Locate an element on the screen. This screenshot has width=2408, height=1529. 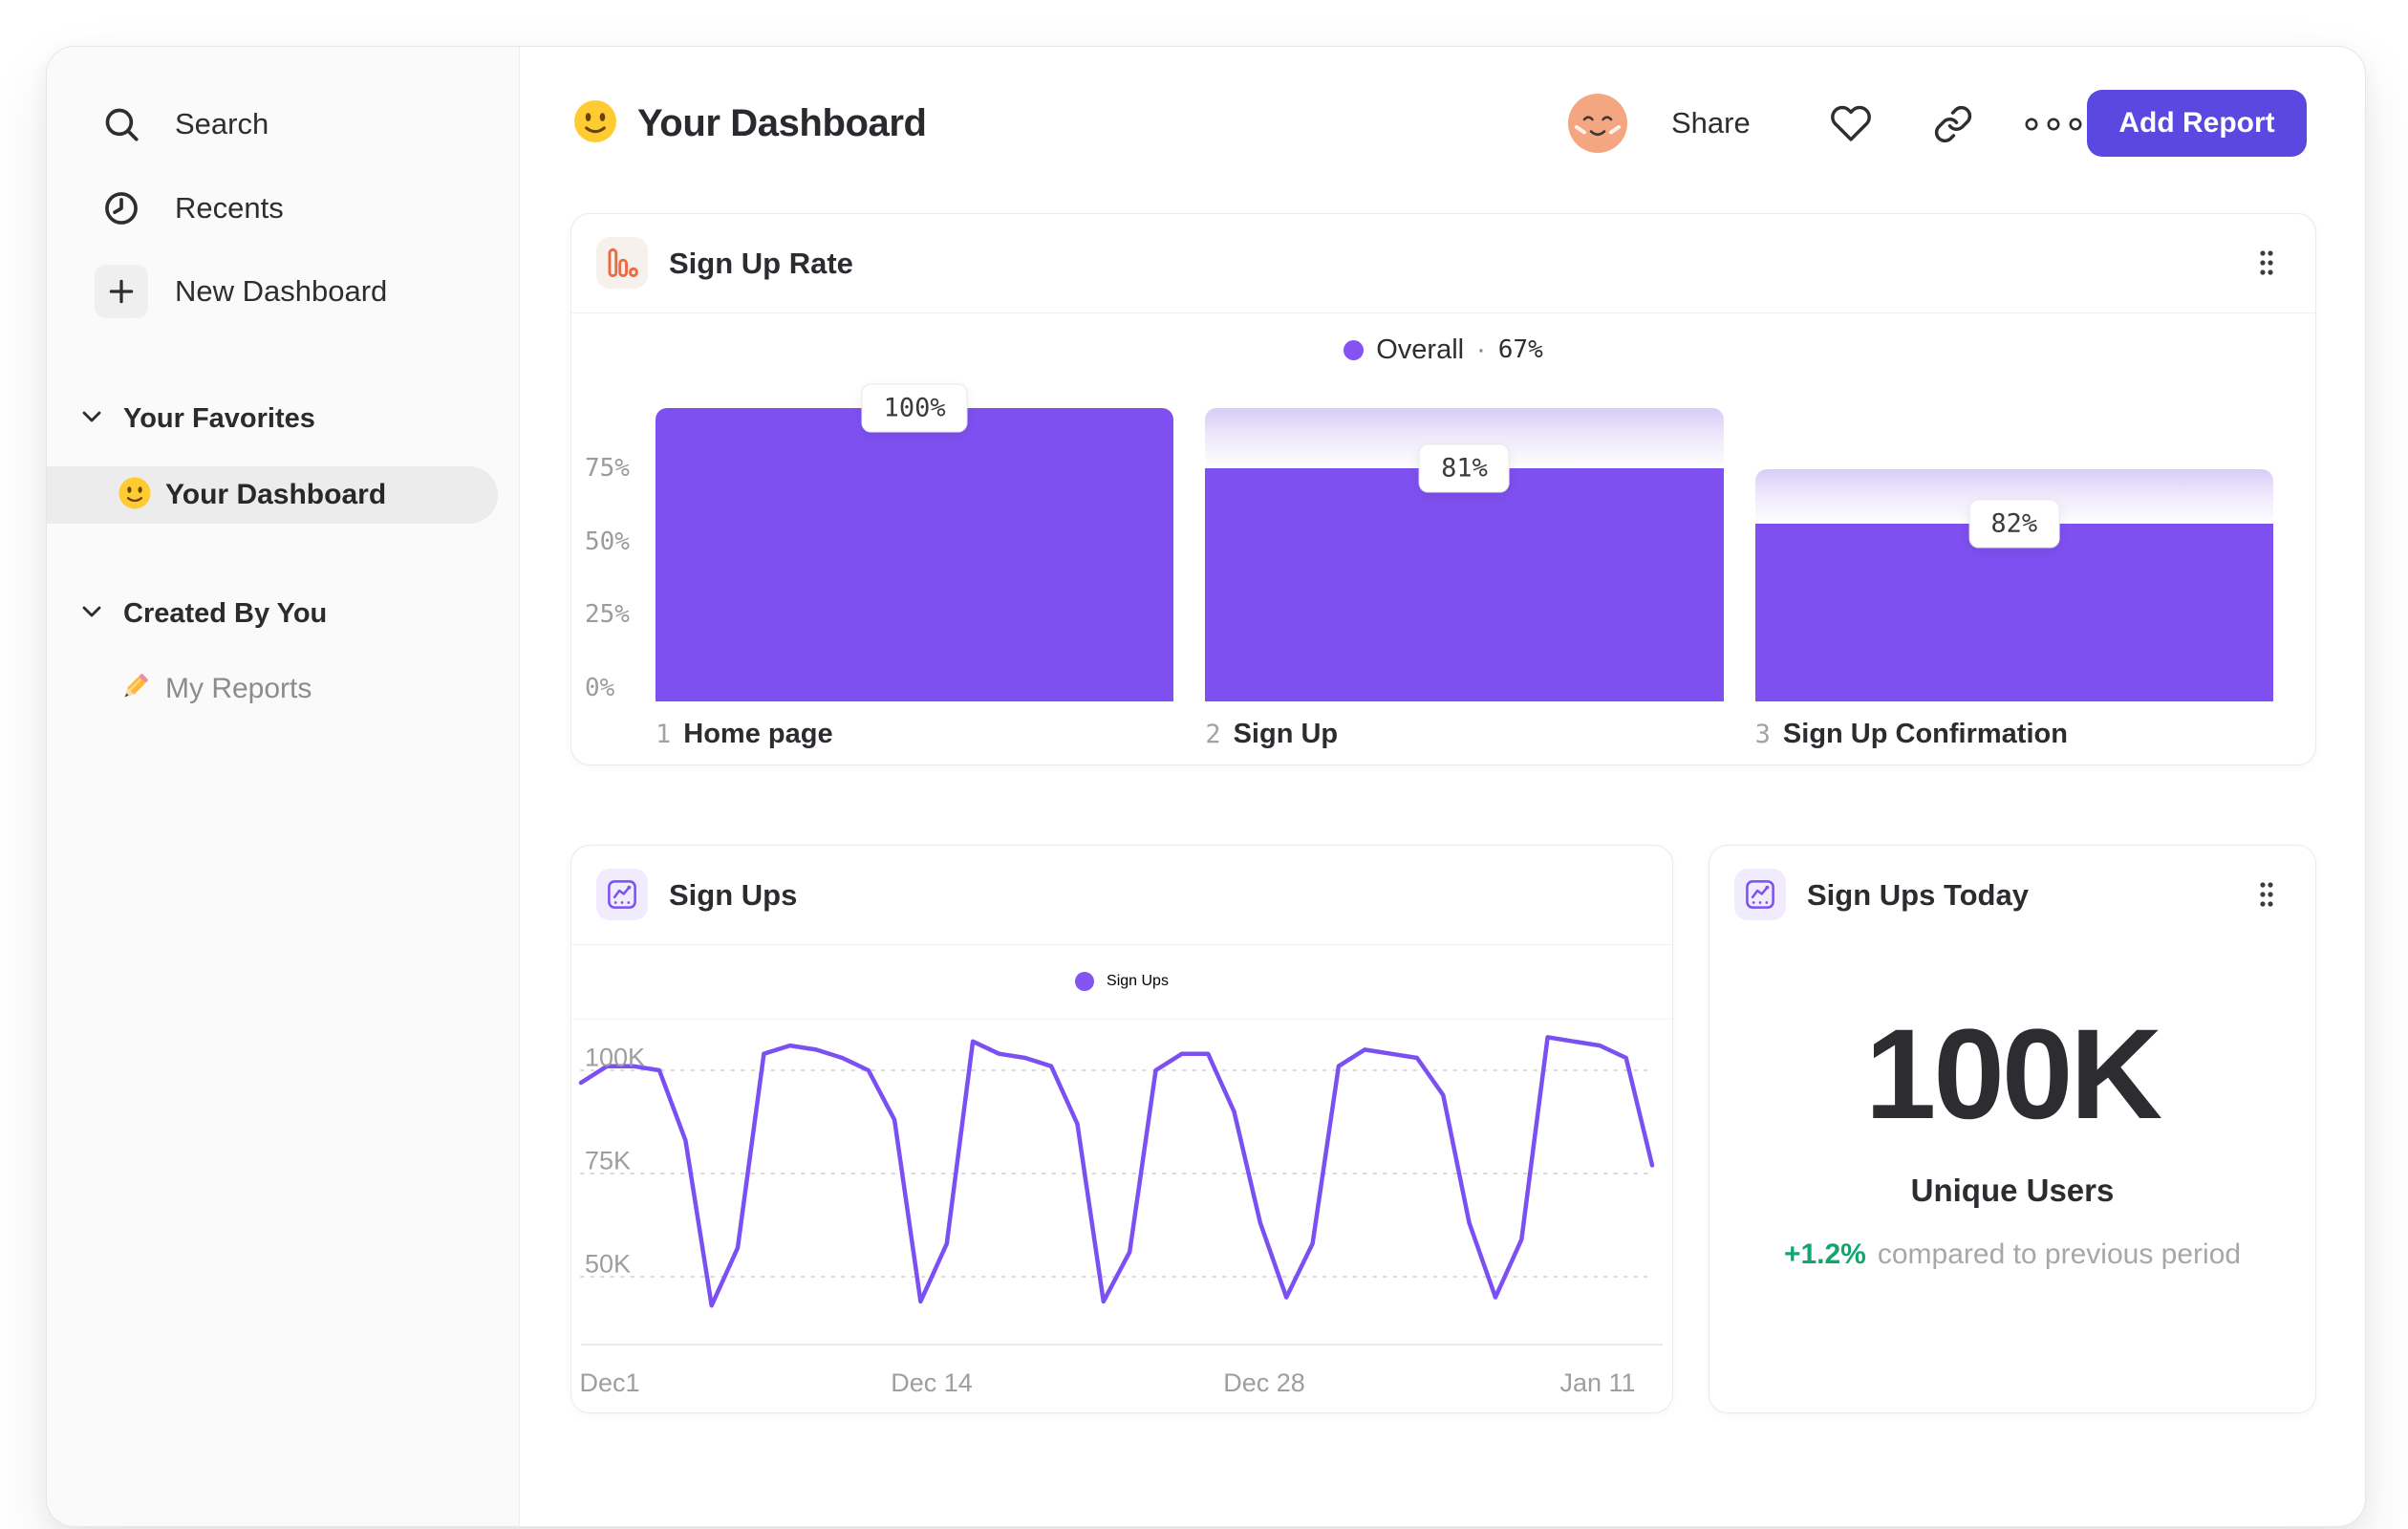
metric-value: 100K is located at coordinates (2013, 1074).